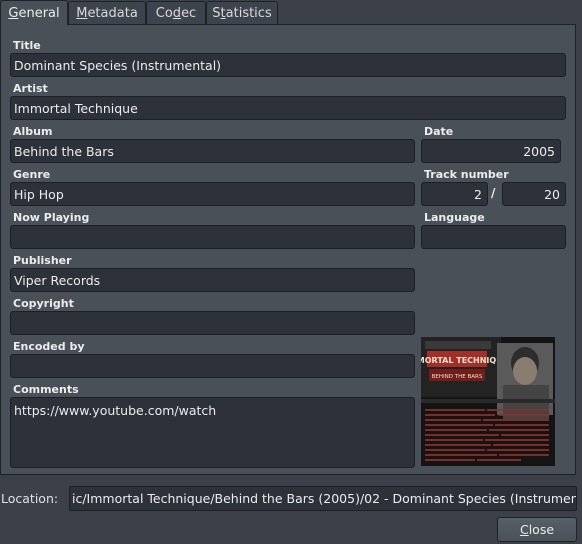 The width and height of the screenshot is (582, 544). Describe the element at coordinates (212, 151) in the screenshot. I see `album-field: Behind the Bars` at that location.